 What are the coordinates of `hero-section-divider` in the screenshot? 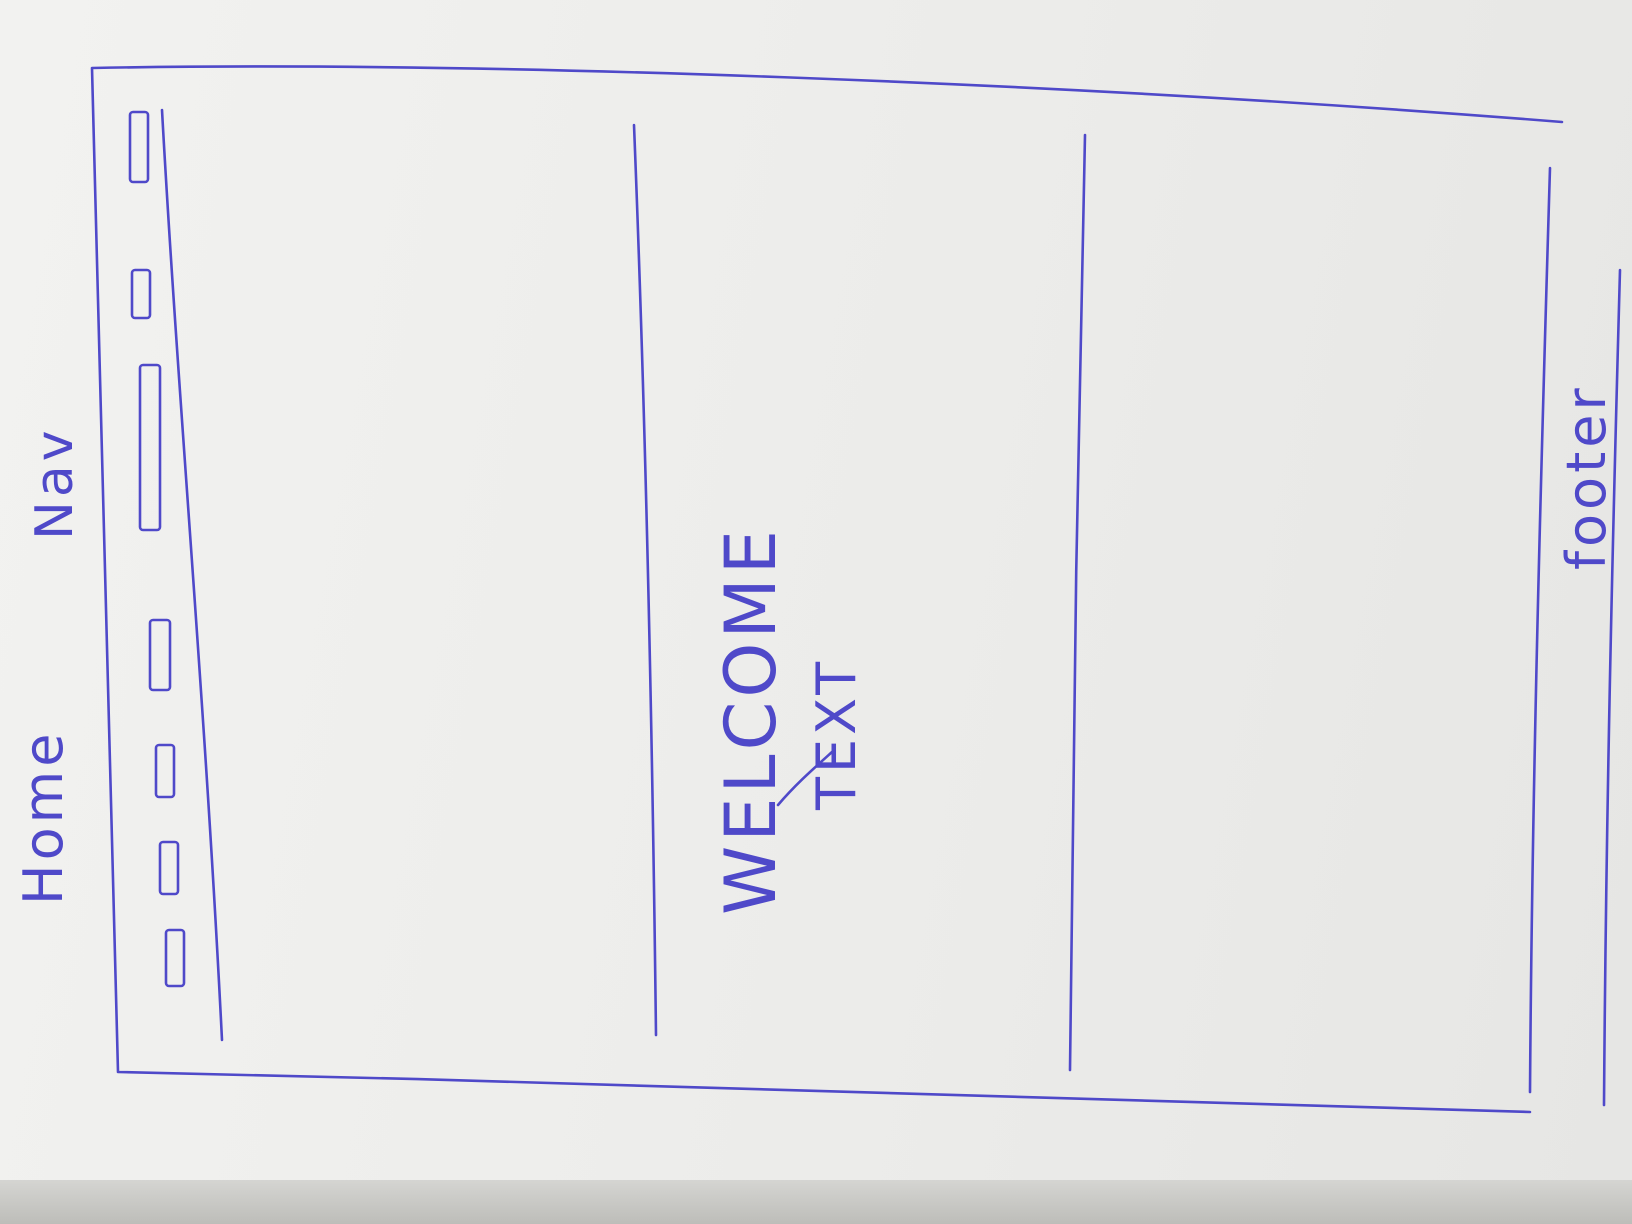 It's located at (645, 580).